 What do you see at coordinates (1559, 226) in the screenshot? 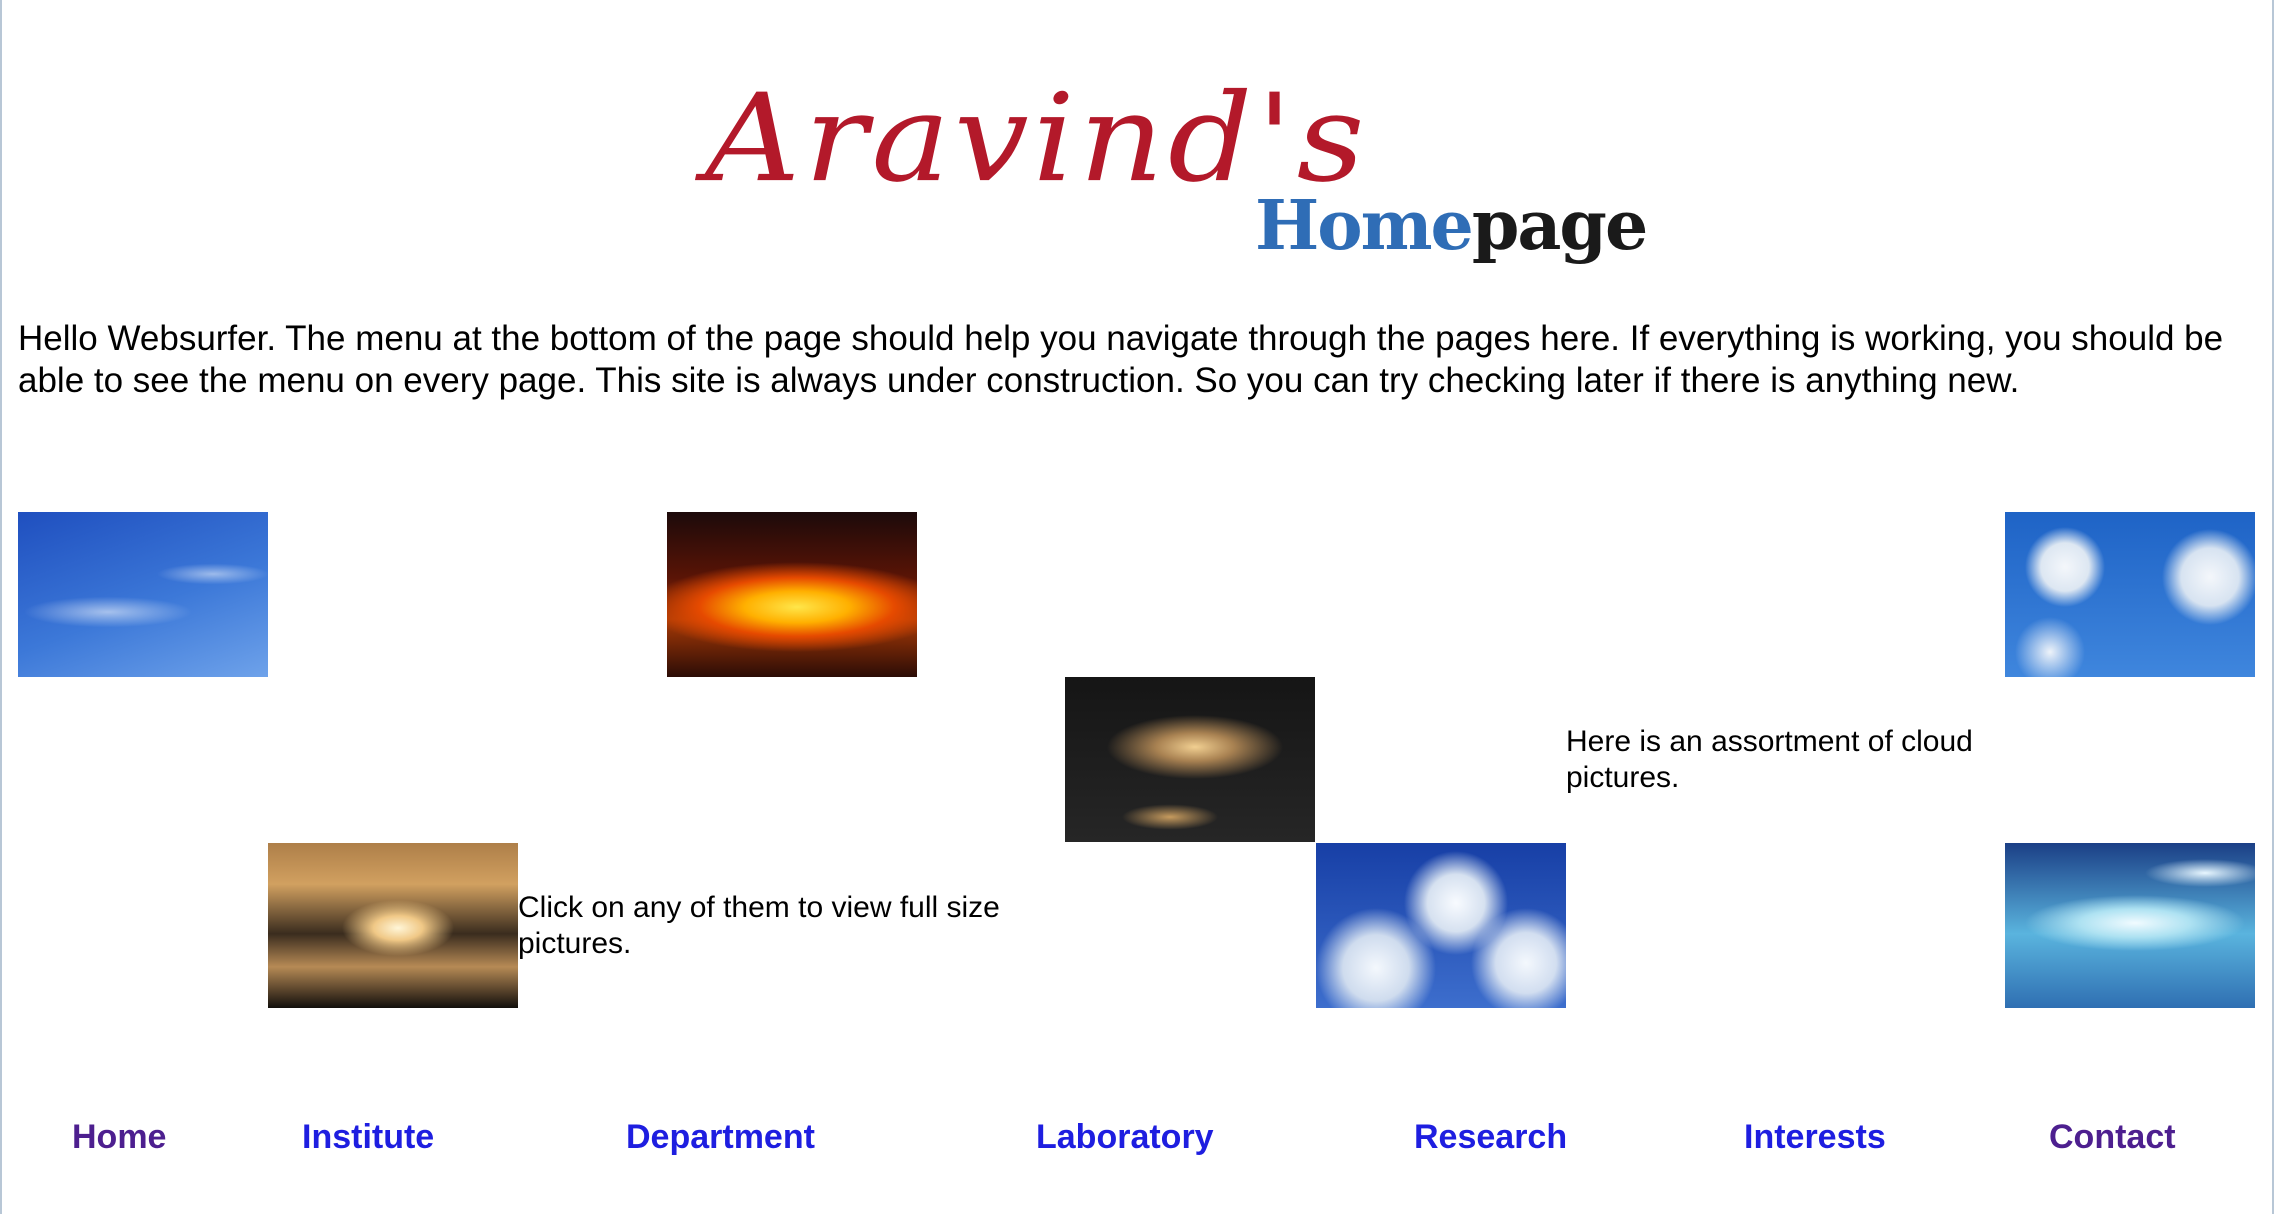
I see `logo-subtitle-page: page` at bounding box center [1559, 226].